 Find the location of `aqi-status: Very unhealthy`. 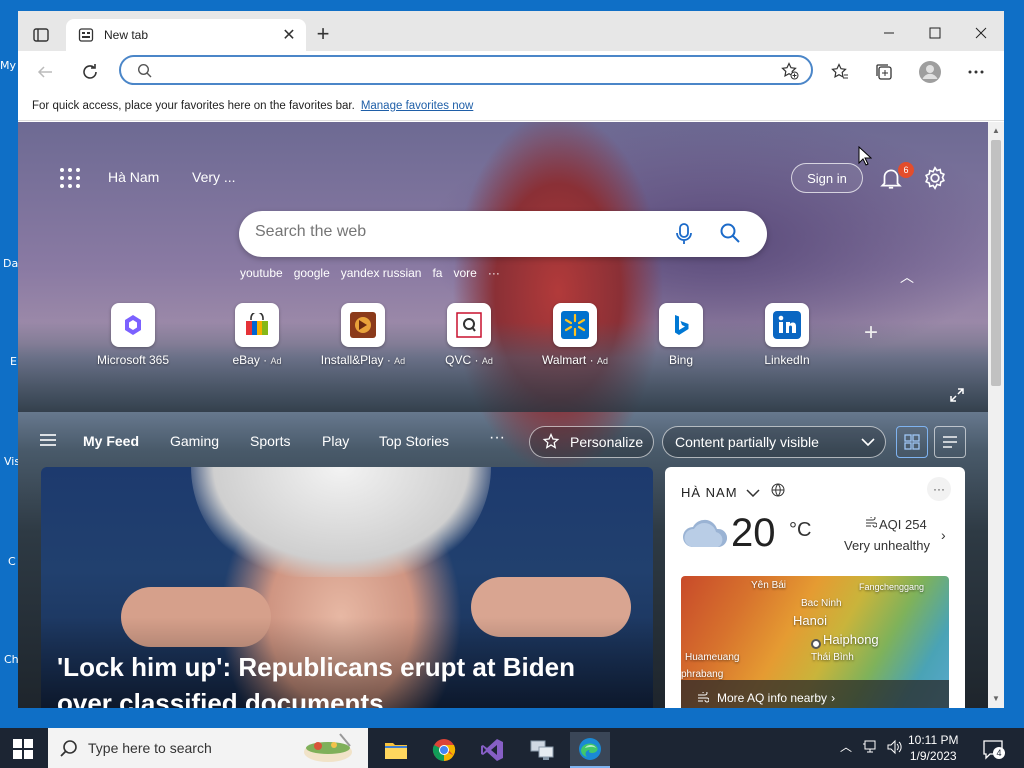

aqi-status: Very unhealthy is located at coordinates (887, 545).